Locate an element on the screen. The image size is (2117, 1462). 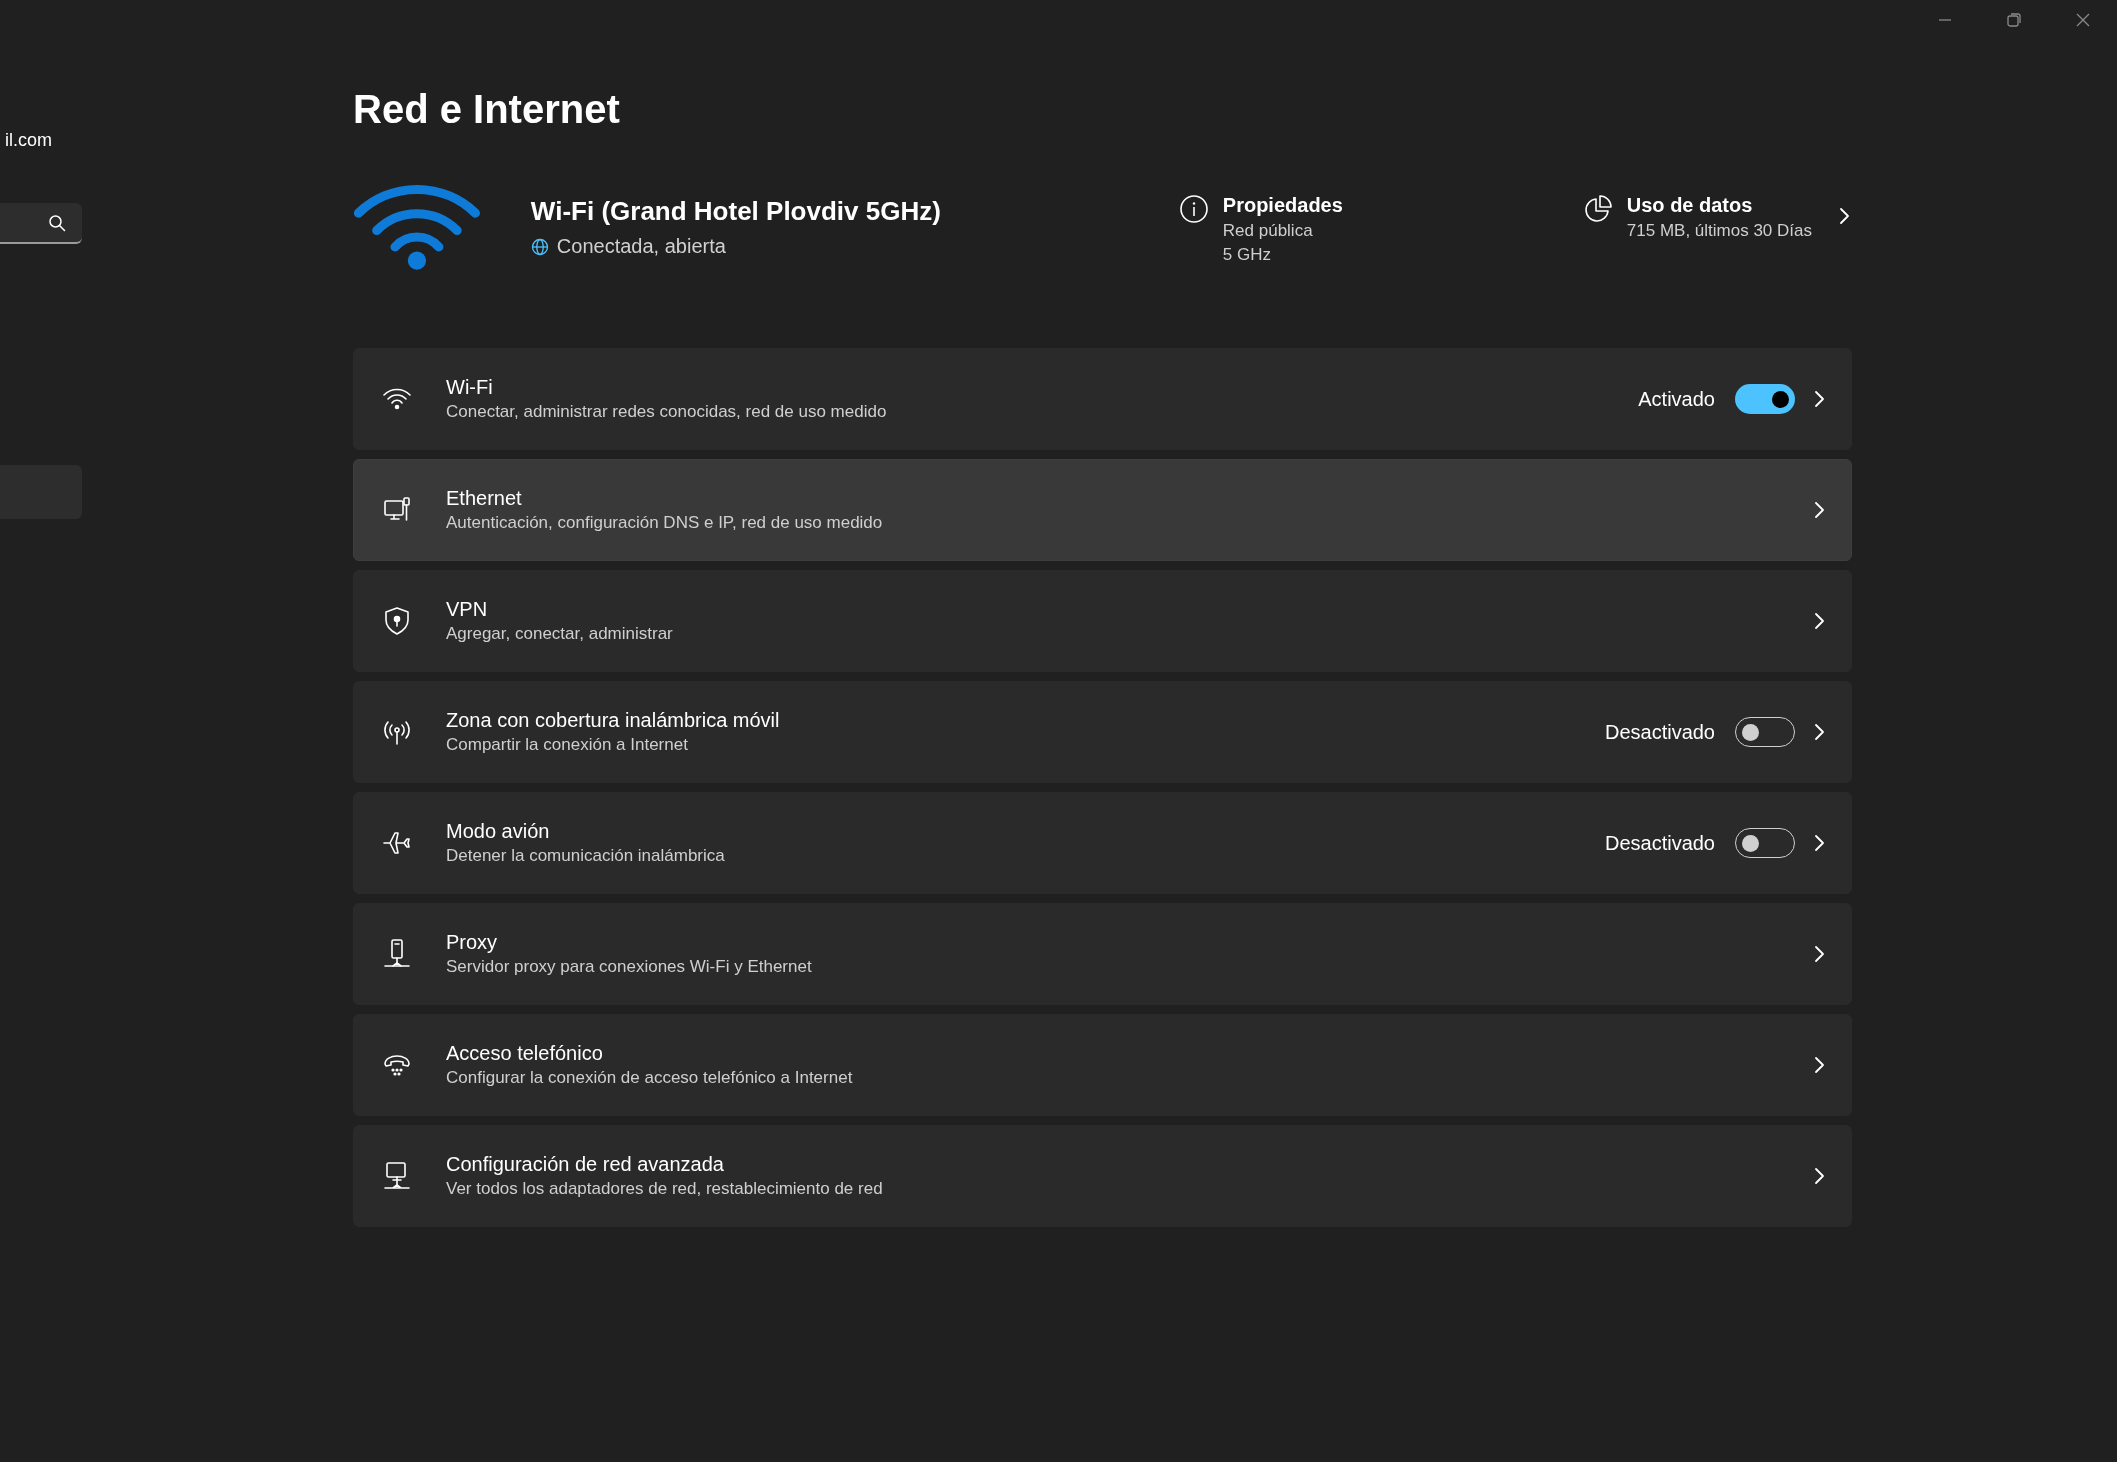
connection-status: Conectada, abierta is located at coordinates (641, 246).